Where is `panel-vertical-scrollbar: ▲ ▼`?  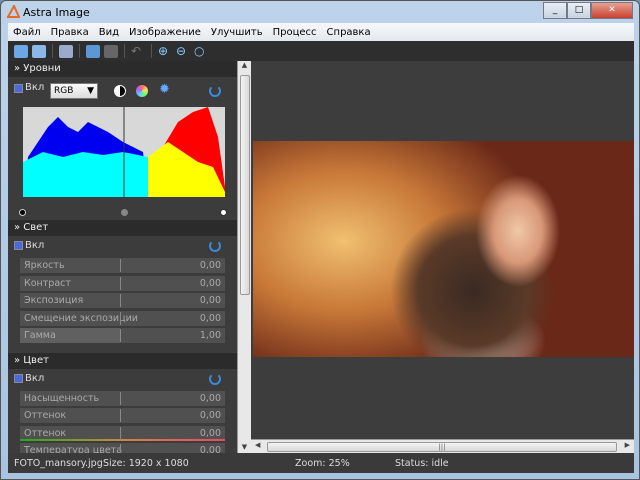 panel-vertical-scrollbar: ▲ ▼ is located at coordinates (244, 257).